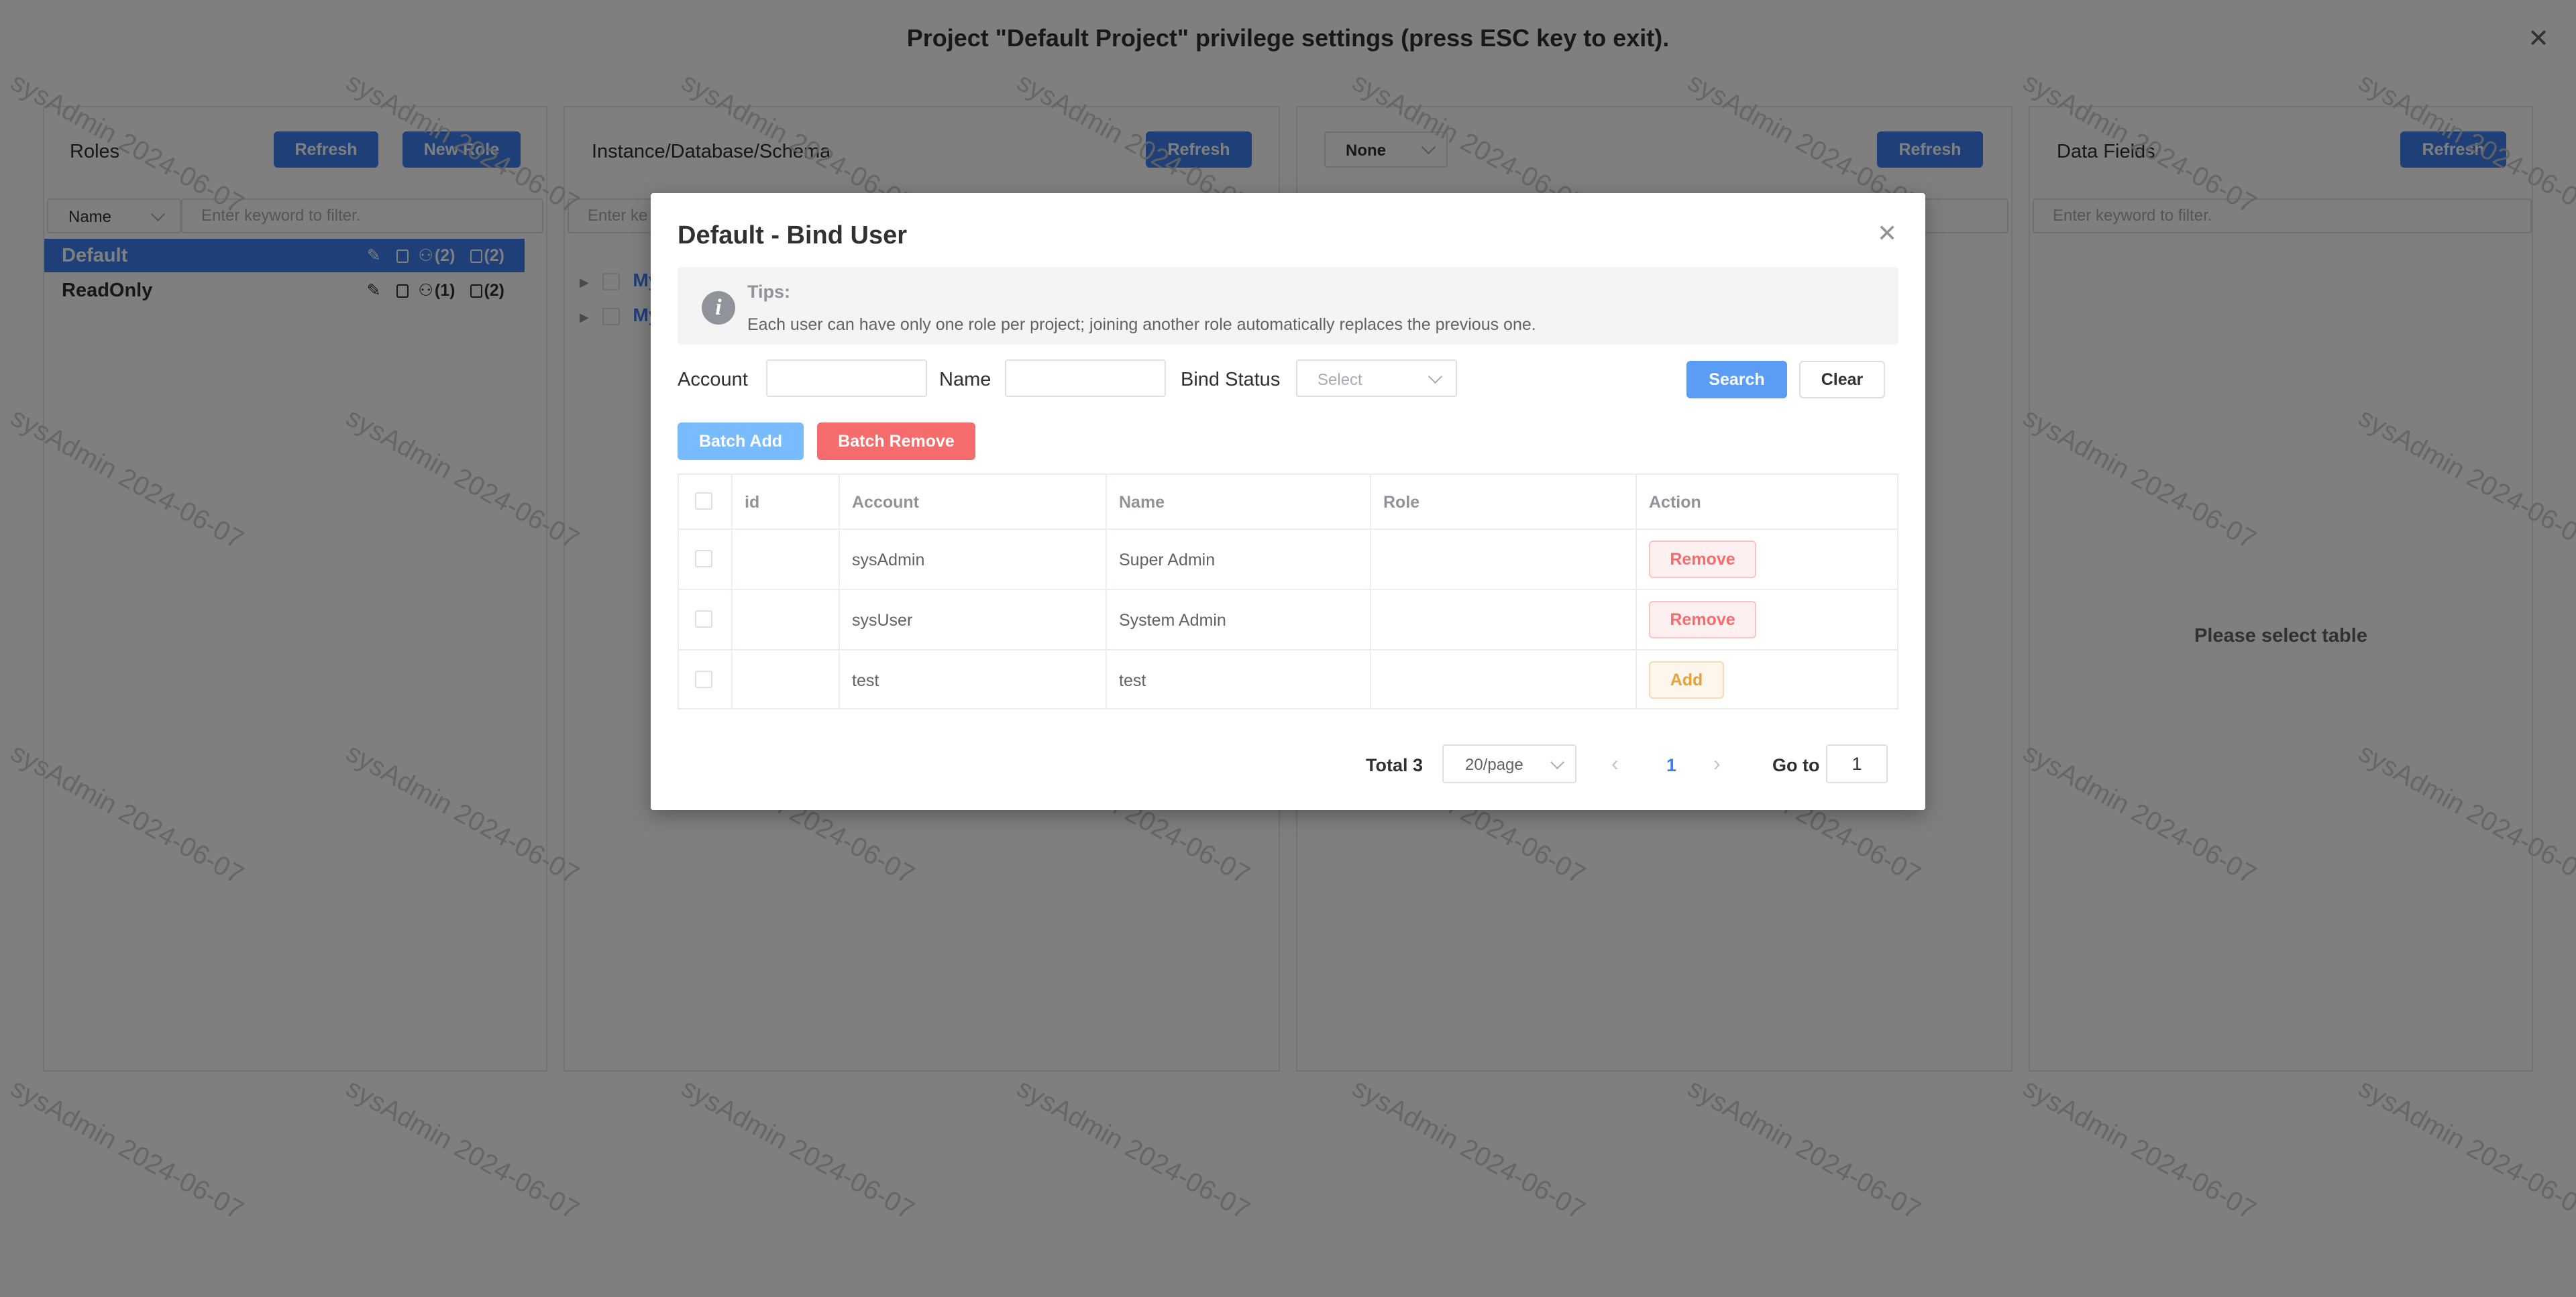  I want to click on account-input, so click(846, 378).